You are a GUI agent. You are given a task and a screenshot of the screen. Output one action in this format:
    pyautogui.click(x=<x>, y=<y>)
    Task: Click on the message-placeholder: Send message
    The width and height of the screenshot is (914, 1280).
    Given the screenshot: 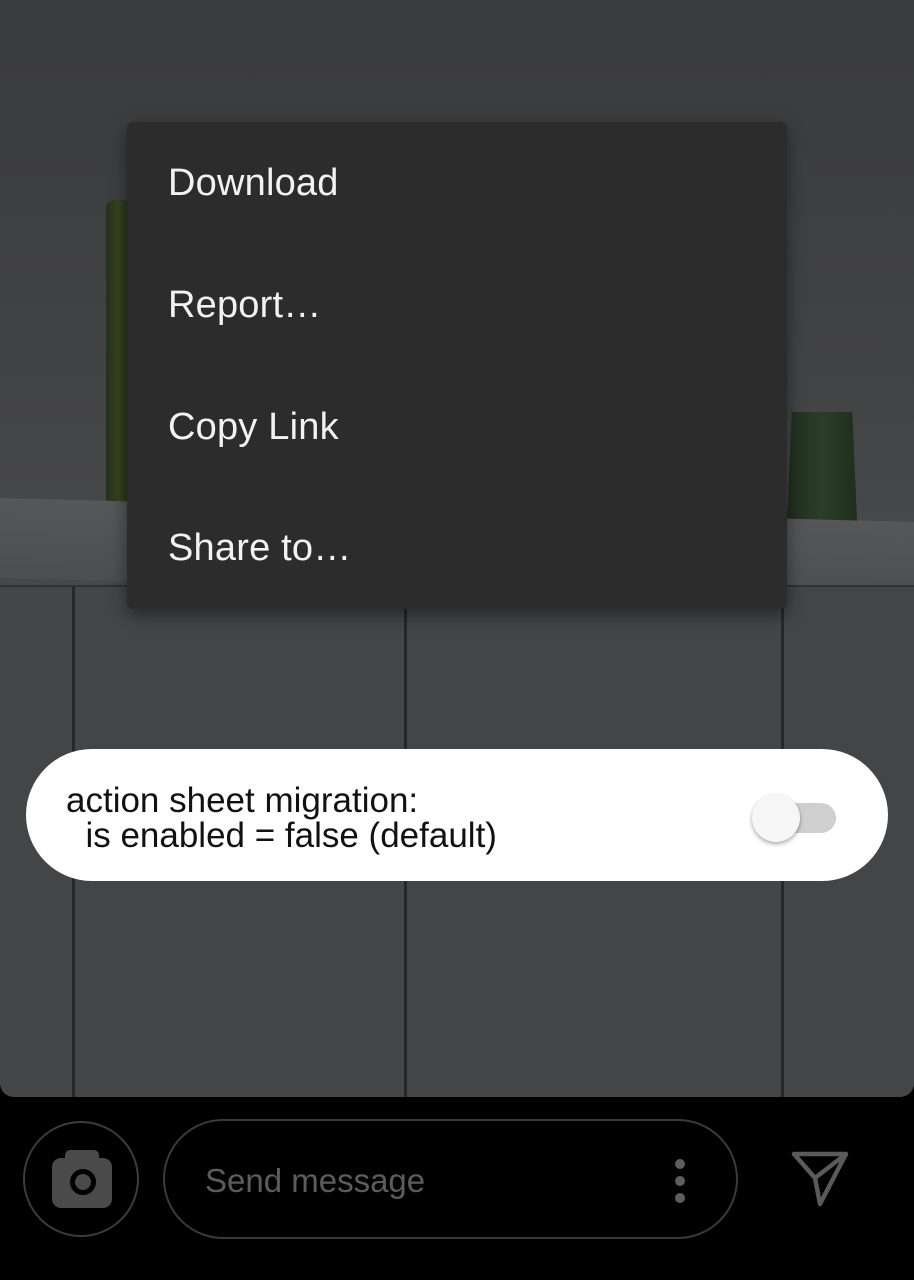 What is the action you would take?
    pyautogui.click(x=315, y=1180)
    